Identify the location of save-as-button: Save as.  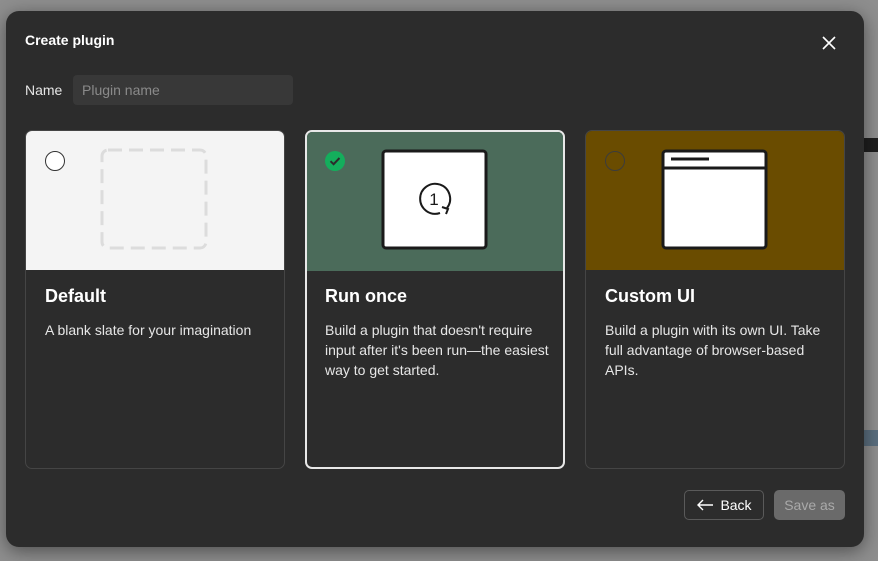
(809, 505).